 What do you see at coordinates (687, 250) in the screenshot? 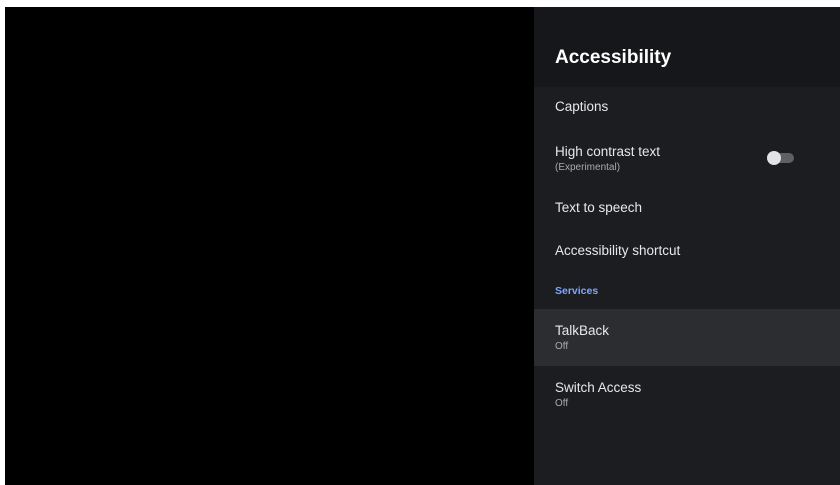
I see `menu-item-accessibility-shortcut: Accessibility shortcut` at bounding box center [687, 250].